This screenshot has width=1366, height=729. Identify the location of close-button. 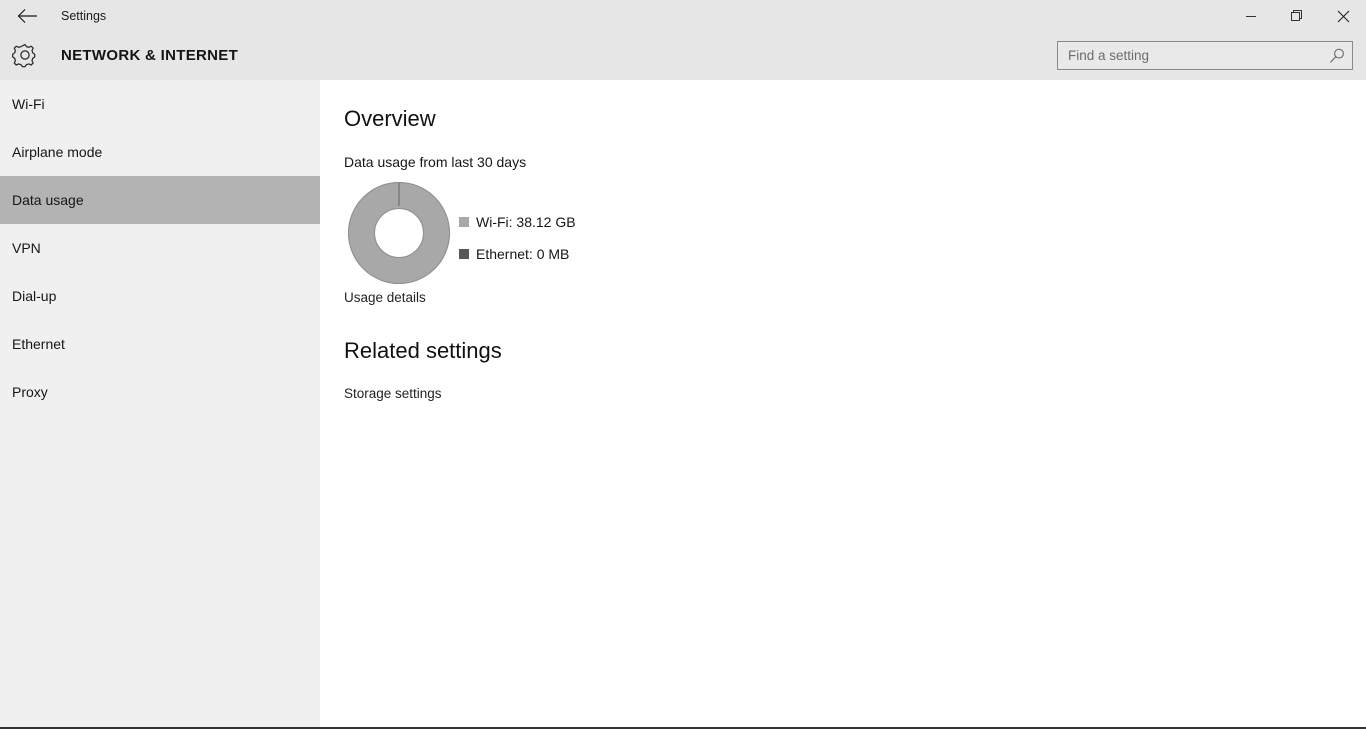
(1343, 16).